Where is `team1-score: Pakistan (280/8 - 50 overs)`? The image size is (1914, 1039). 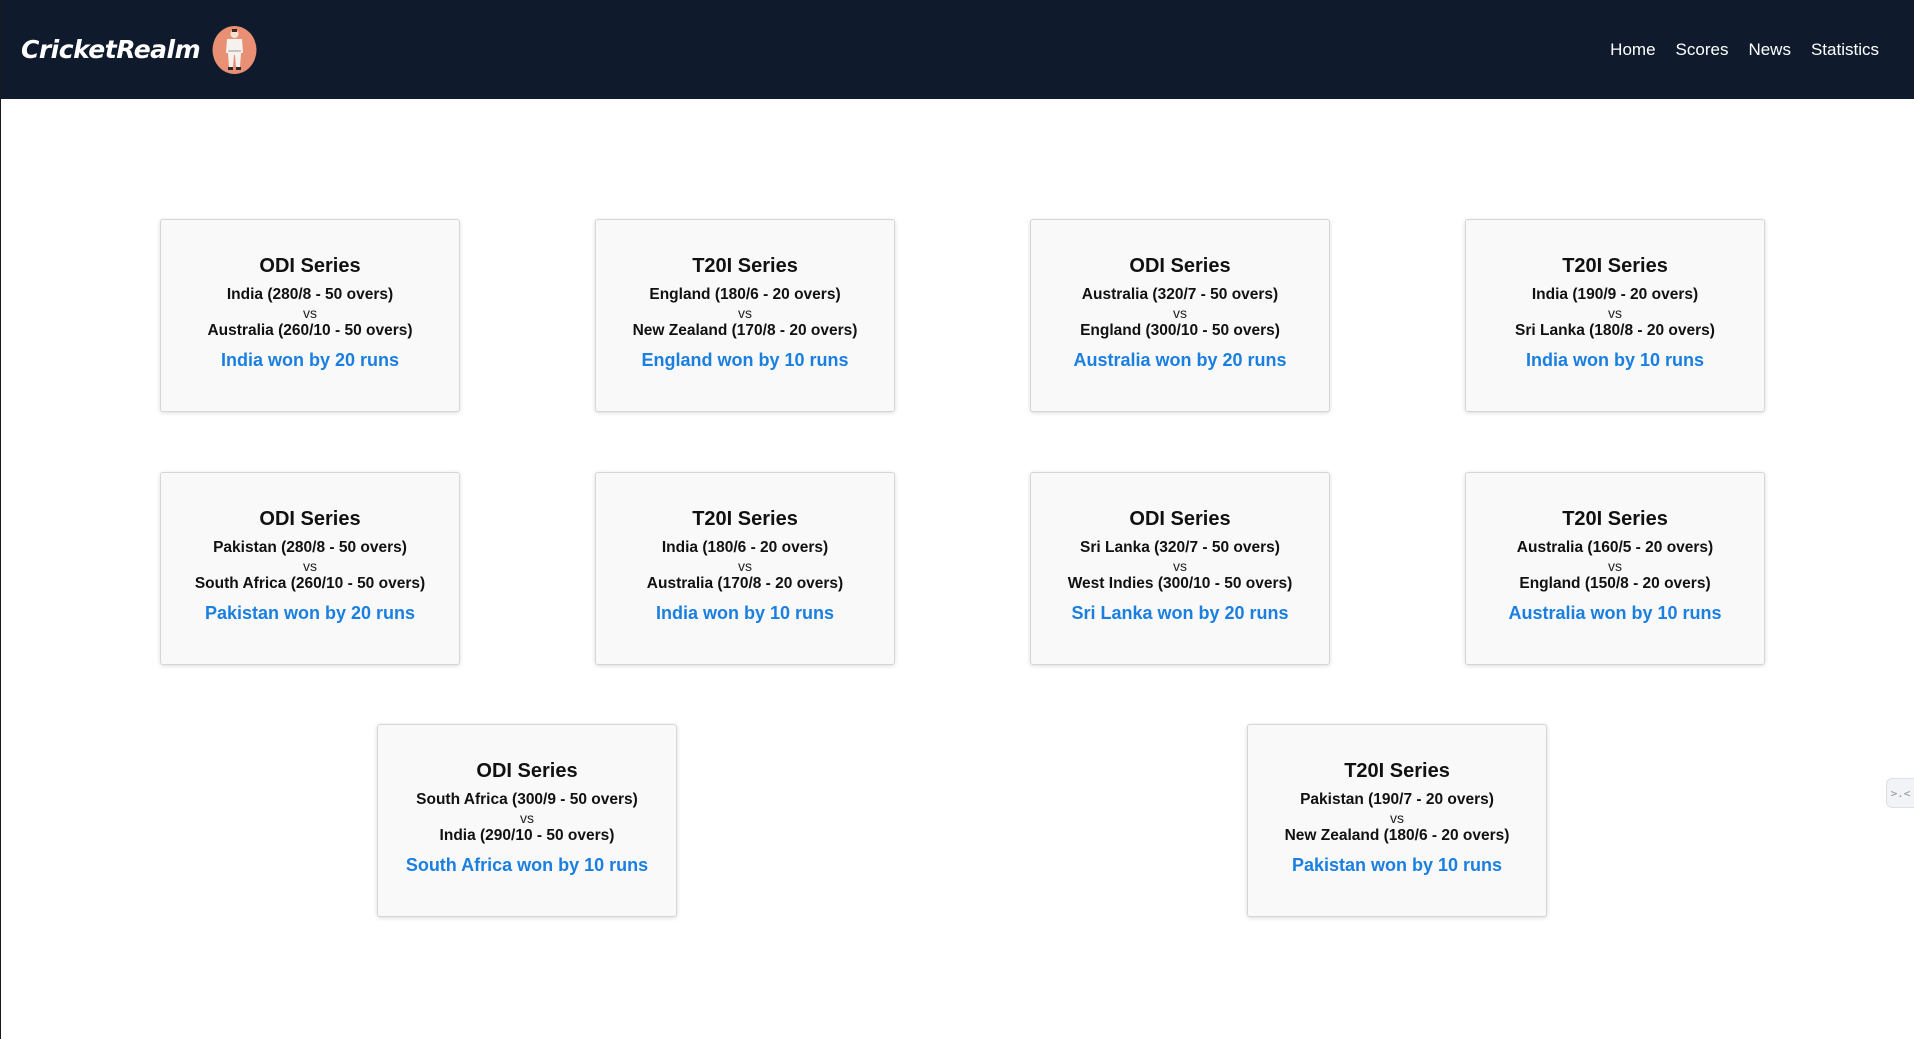
team1-score: Pakistan (280/8 - 50 overs) is located at coordinates (310, 547).